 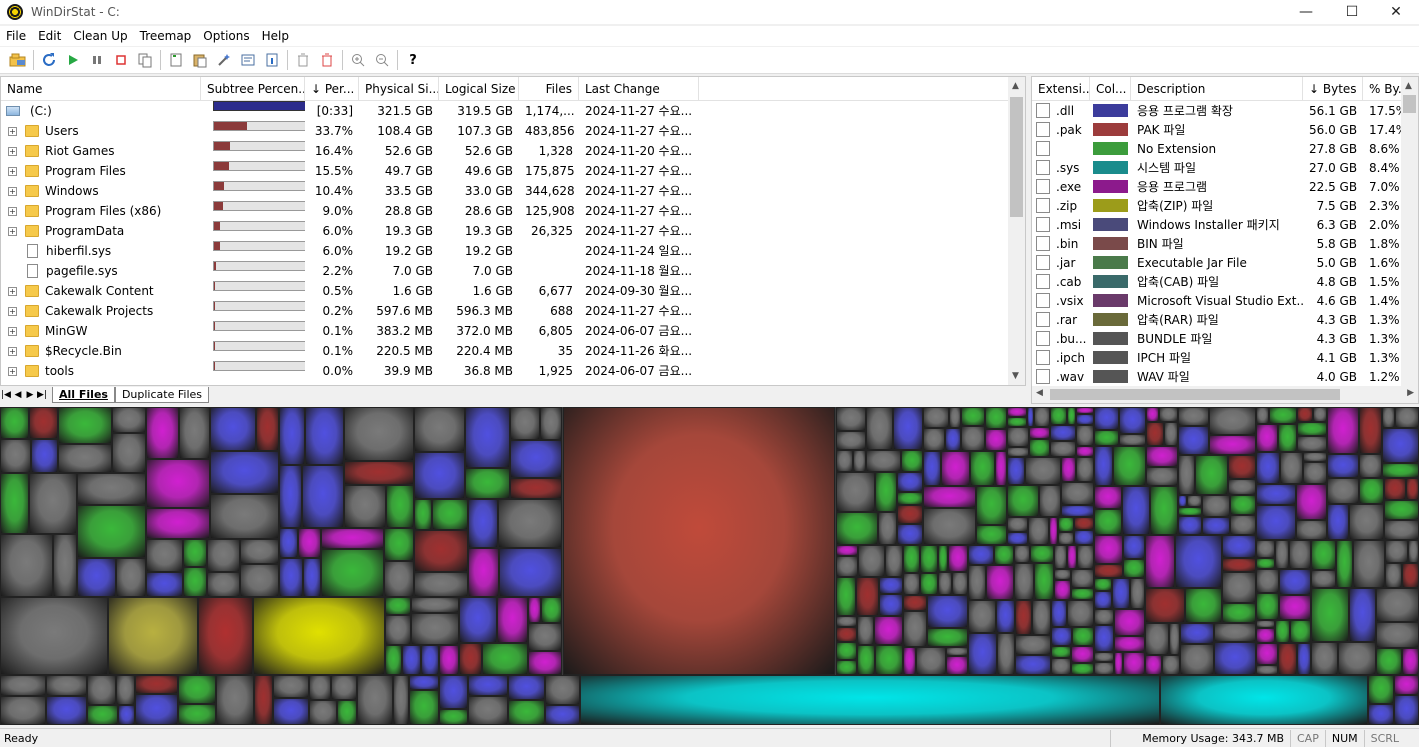 I want to click on tab-all-files: All Files, so click(x=83, y=395).